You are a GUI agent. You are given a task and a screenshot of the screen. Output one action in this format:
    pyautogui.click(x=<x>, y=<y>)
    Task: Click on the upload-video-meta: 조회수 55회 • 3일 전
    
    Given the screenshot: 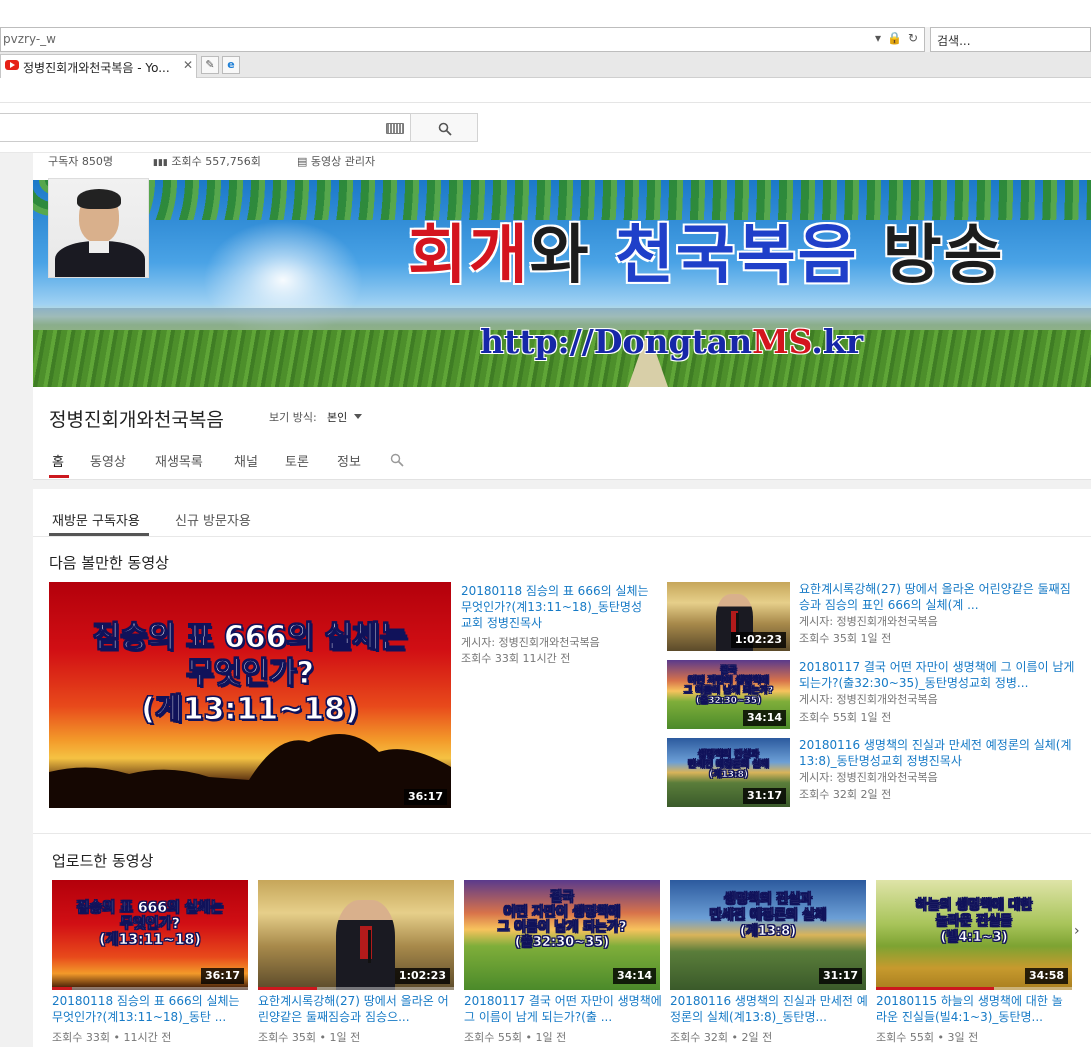 What is the action you would take?
    pyautogui.click(x=927, y=1037)
    